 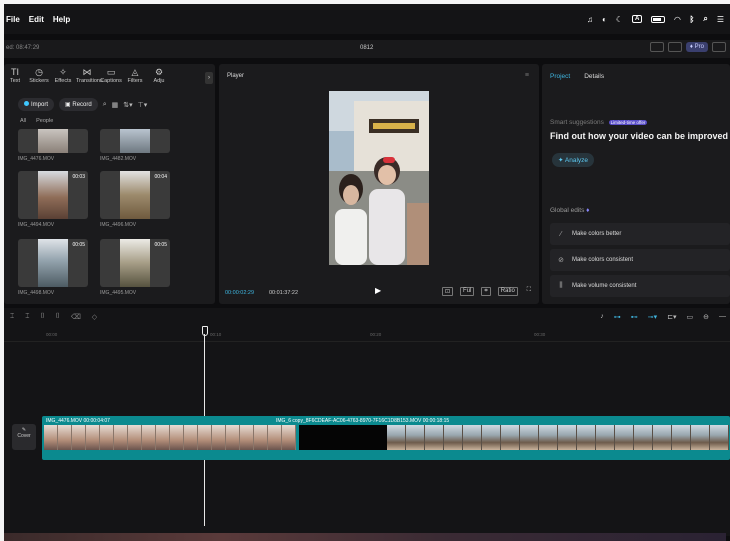 What do you see at coordinates (366, 48) in the screenshot?
I see `project-name: 0812` at bounding box center [366, 48].